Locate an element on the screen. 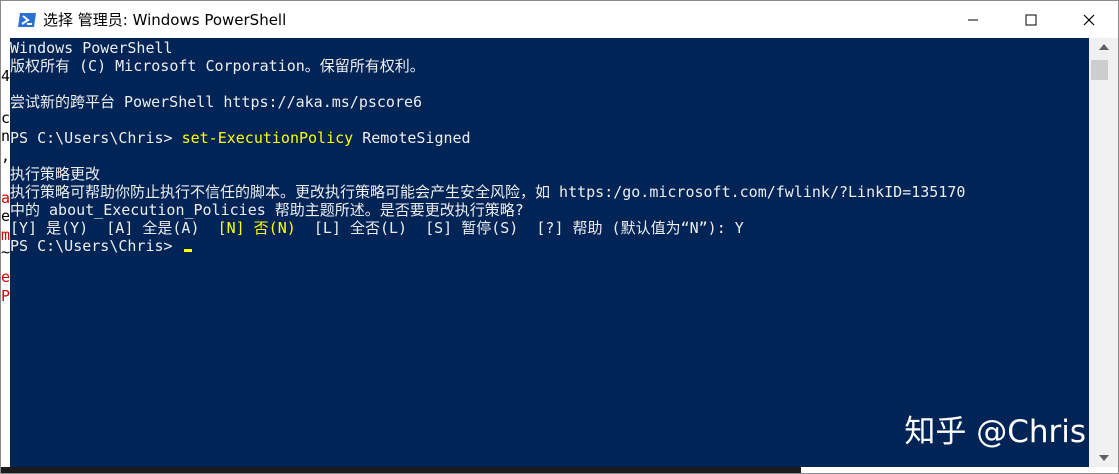  text-cursor is located at coordinates (187, 250).